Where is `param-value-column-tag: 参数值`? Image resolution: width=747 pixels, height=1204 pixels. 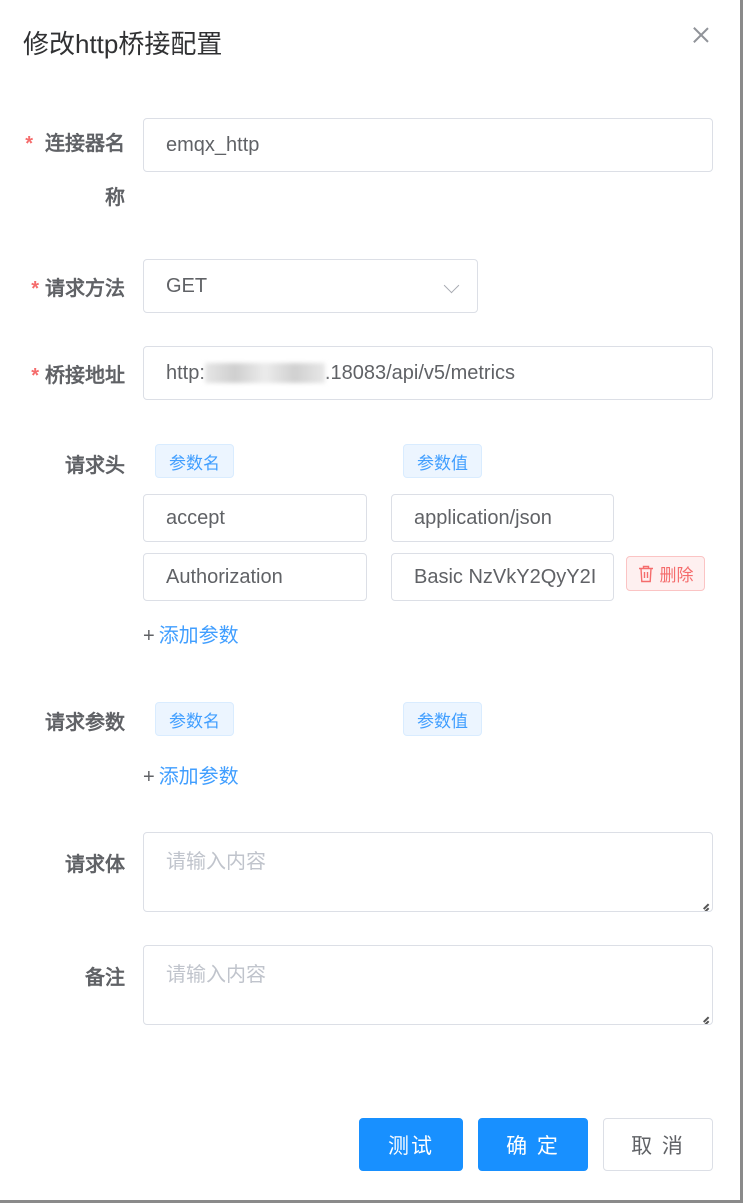 param-value-column-tag: 参数值 is located at coordinates (442, 719).